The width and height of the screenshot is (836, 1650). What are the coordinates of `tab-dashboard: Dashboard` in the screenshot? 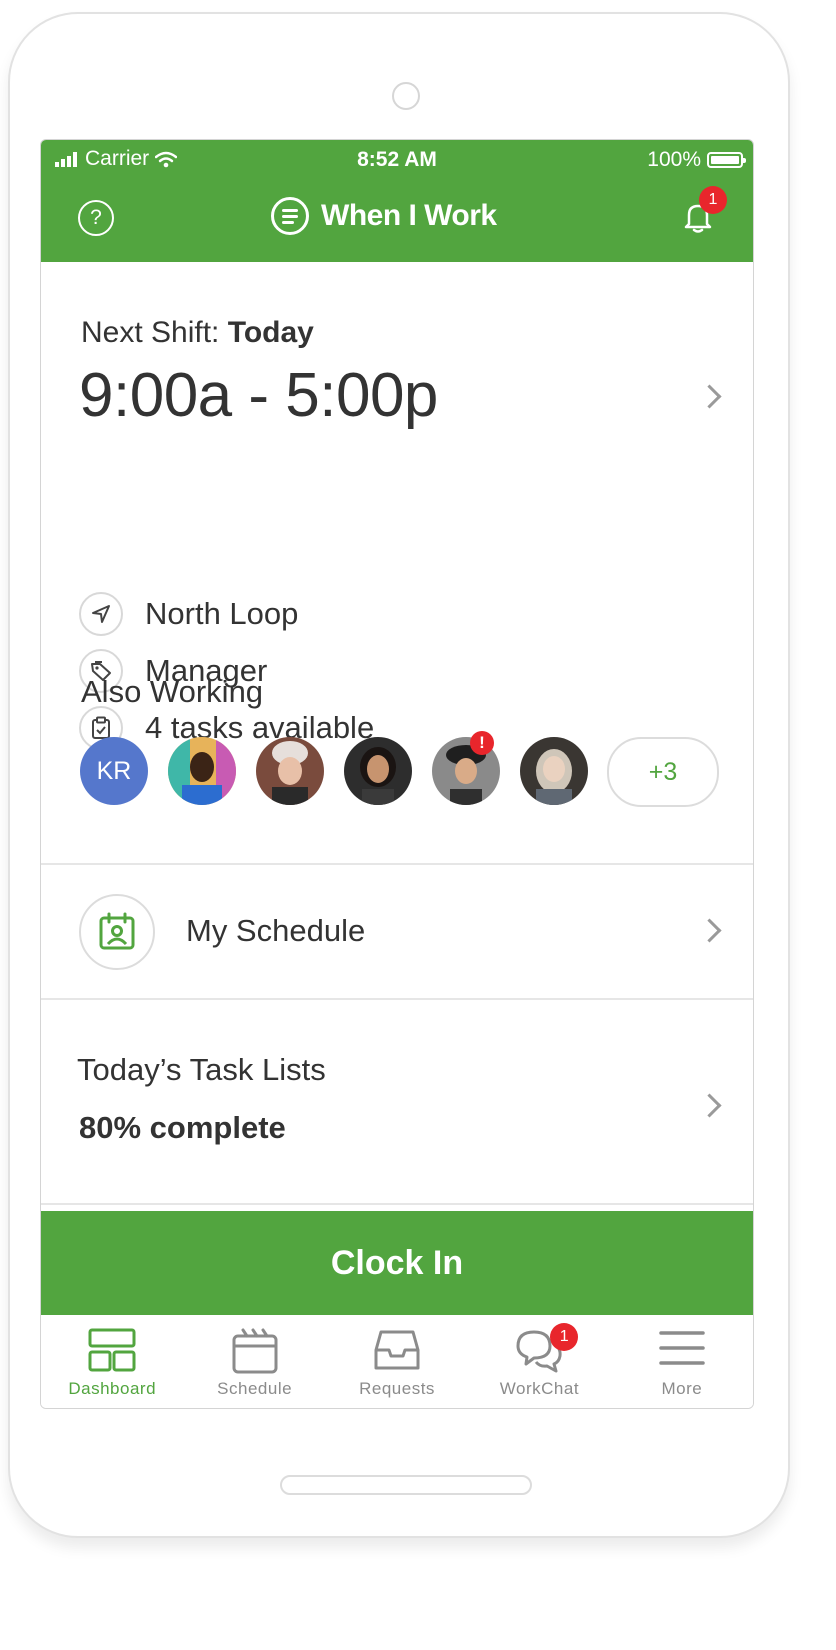 It's located at (112, 1361).